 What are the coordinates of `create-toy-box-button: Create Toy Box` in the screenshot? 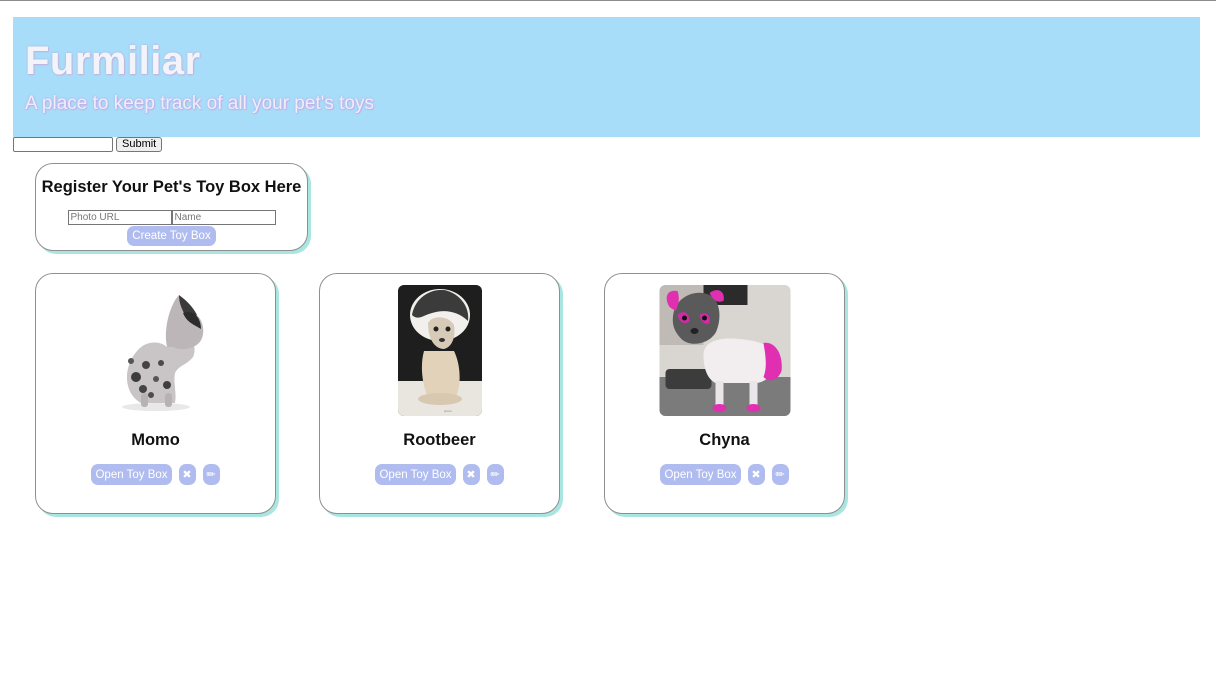 It's located at (171, 236).